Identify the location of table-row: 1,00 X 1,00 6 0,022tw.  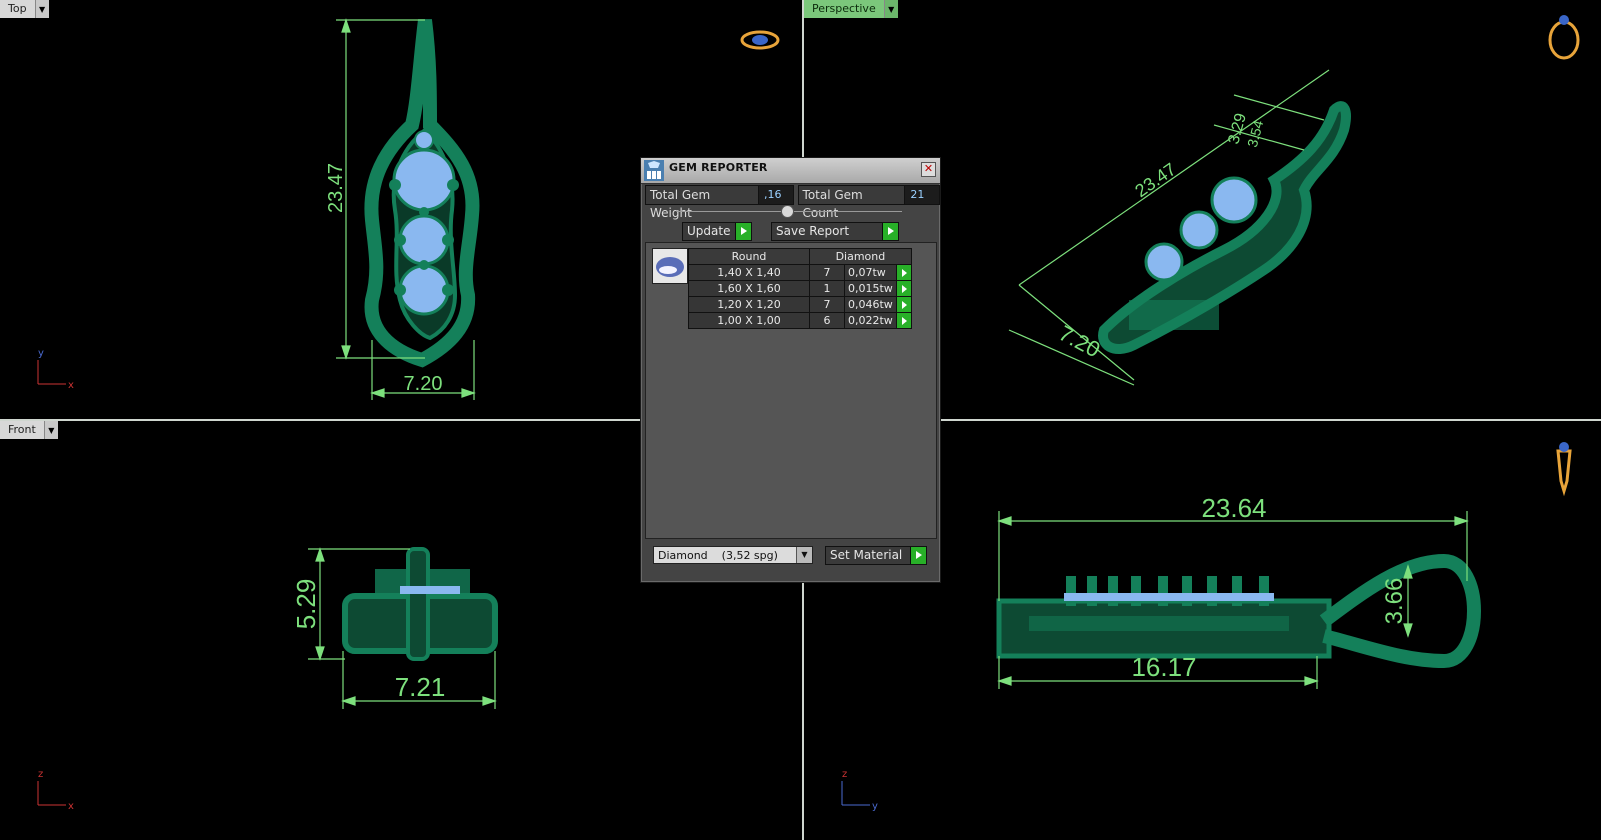
(800, 320).